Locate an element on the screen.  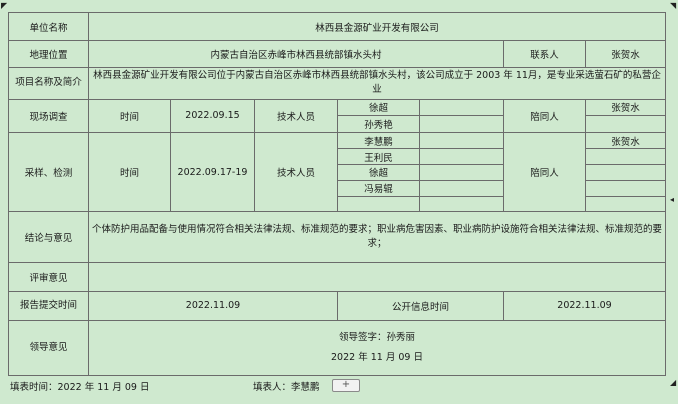
leader-opinion: 领导签字：孙秀丽 2022 年 11 月 09 日 is located at coordinates (377, 348).